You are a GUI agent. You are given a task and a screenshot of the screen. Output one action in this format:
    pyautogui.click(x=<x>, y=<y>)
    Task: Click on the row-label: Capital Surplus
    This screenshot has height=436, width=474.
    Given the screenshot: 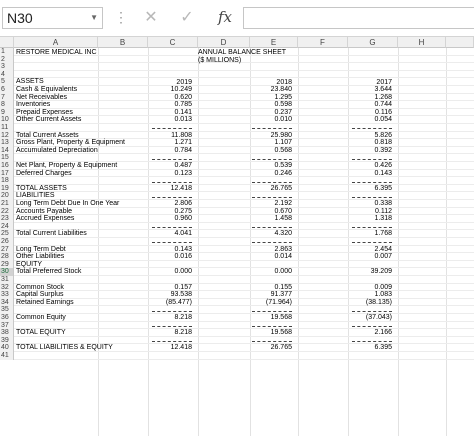 What is the action you would take?
    pyautogui.click(x=39, y=295)
    